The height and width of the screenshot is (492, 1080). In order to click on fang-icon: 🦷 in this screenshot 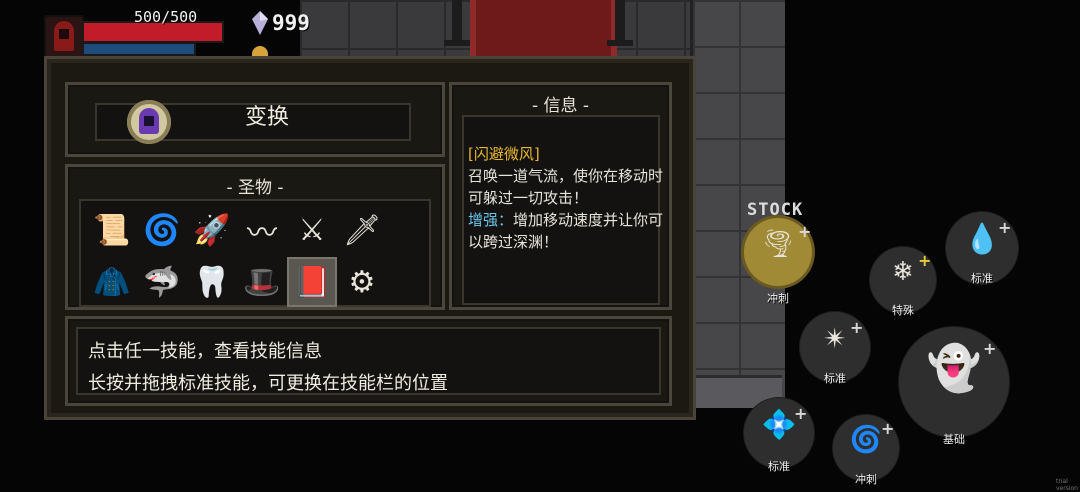, I will do `click(212, 282)`.